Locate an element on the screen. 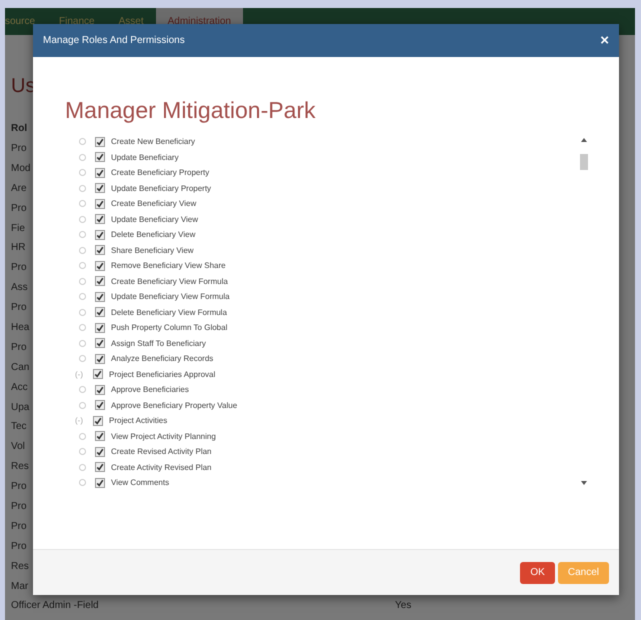 The image size is (641, 620). column-header: Rol is located at coordinates (19, 128).